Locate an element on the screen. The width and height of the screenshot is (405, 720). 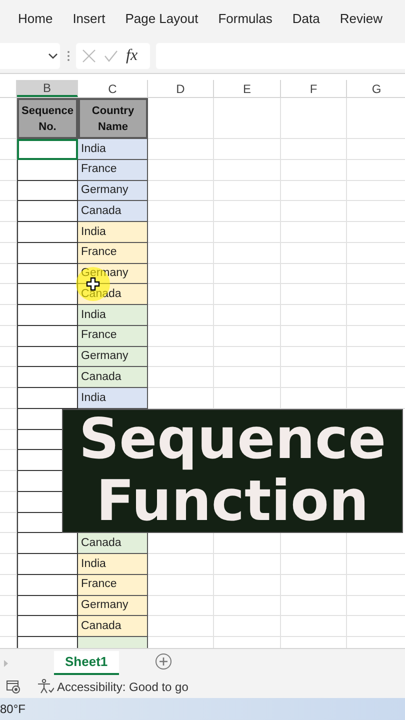
insert-function-button: fx is located at coordinates (132, 56).